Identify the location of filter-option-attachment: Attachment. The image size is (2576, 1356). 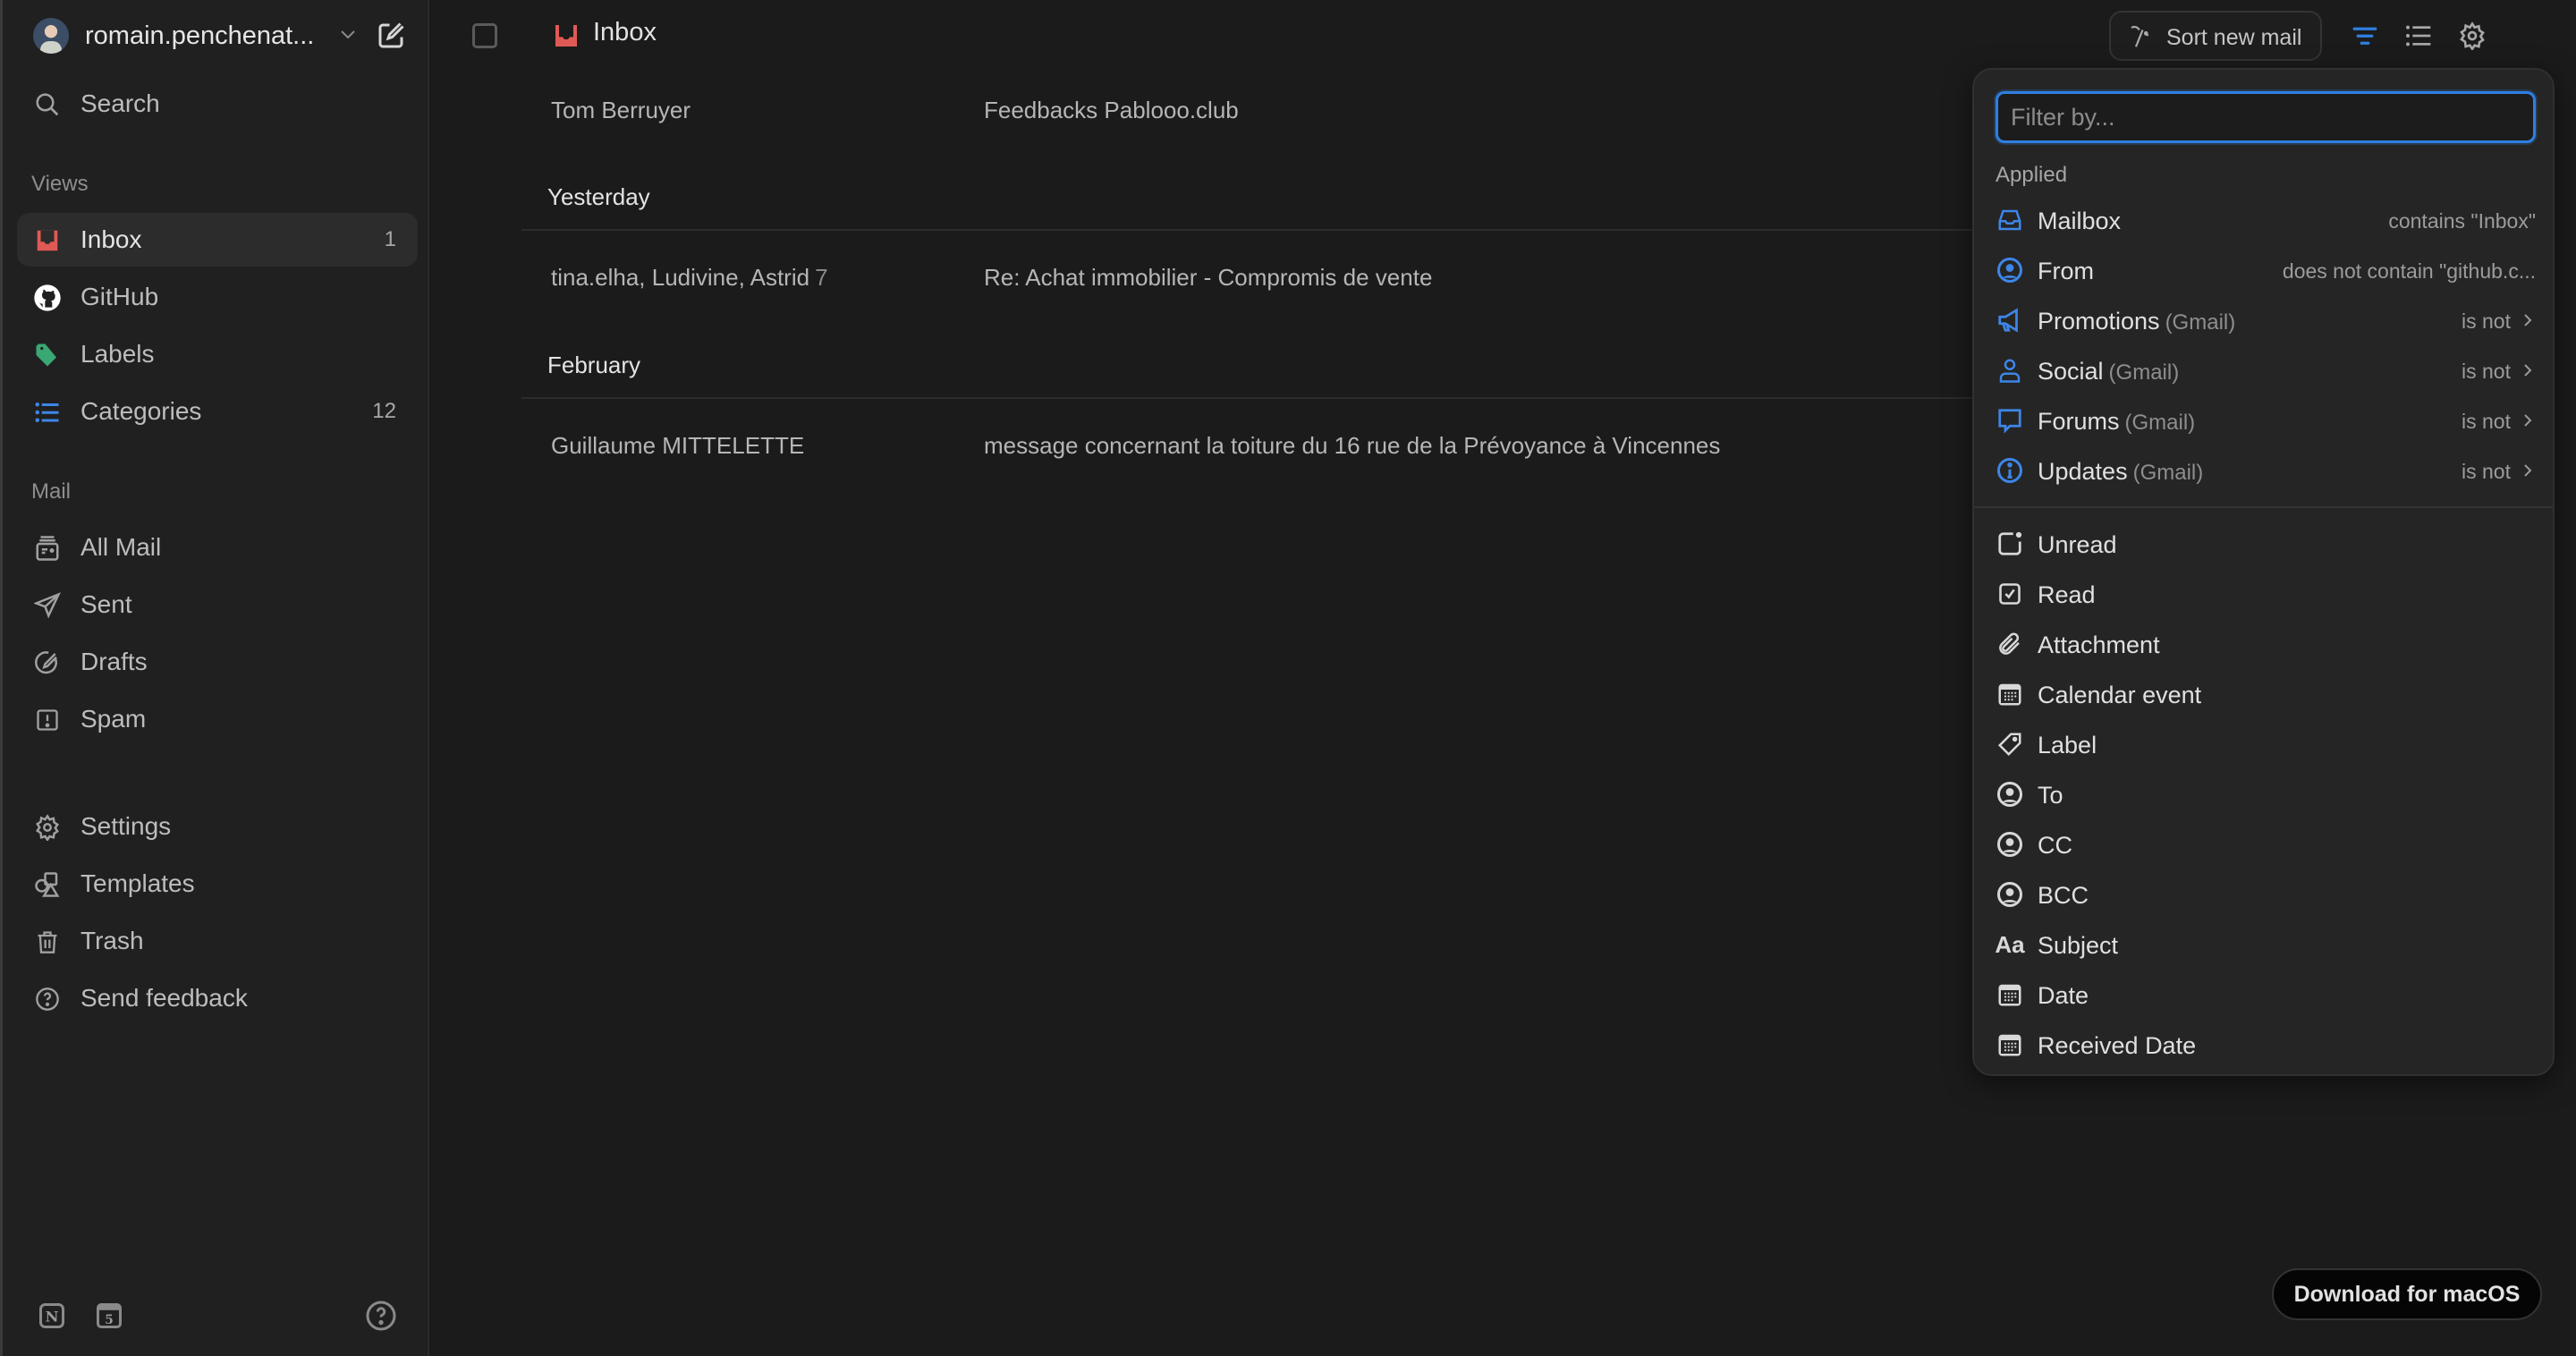
(2264, 644).